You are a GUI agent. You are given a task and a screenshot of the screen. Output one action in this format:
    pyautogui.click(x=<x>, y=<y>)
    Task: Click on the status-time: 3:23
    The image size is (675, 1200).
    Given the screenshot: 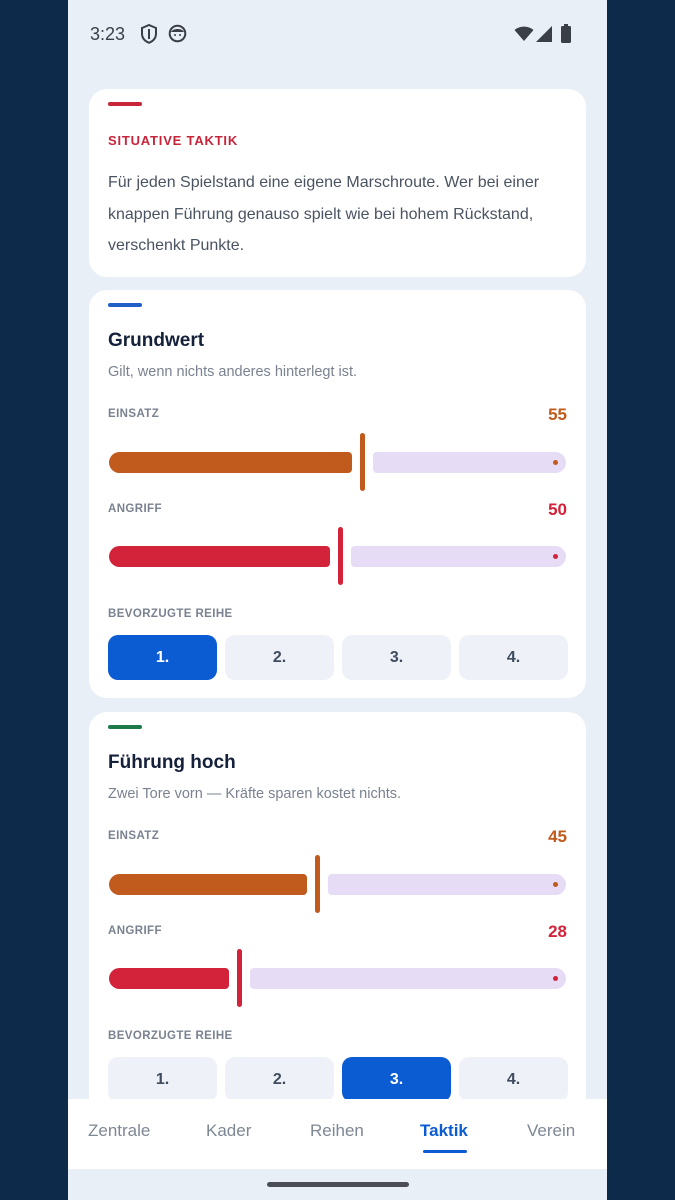 What is the action you would take?
    pyautogui.click(x=108, y=34)
    